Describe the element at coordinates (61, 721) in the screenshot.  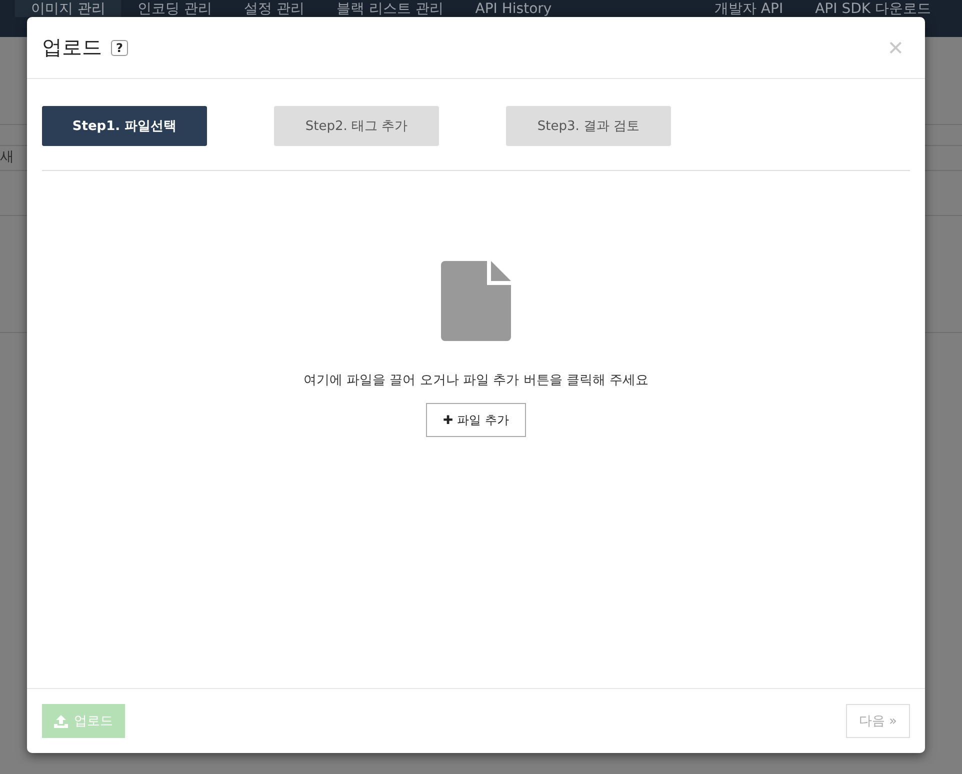
I see `upload-icon` at that location.